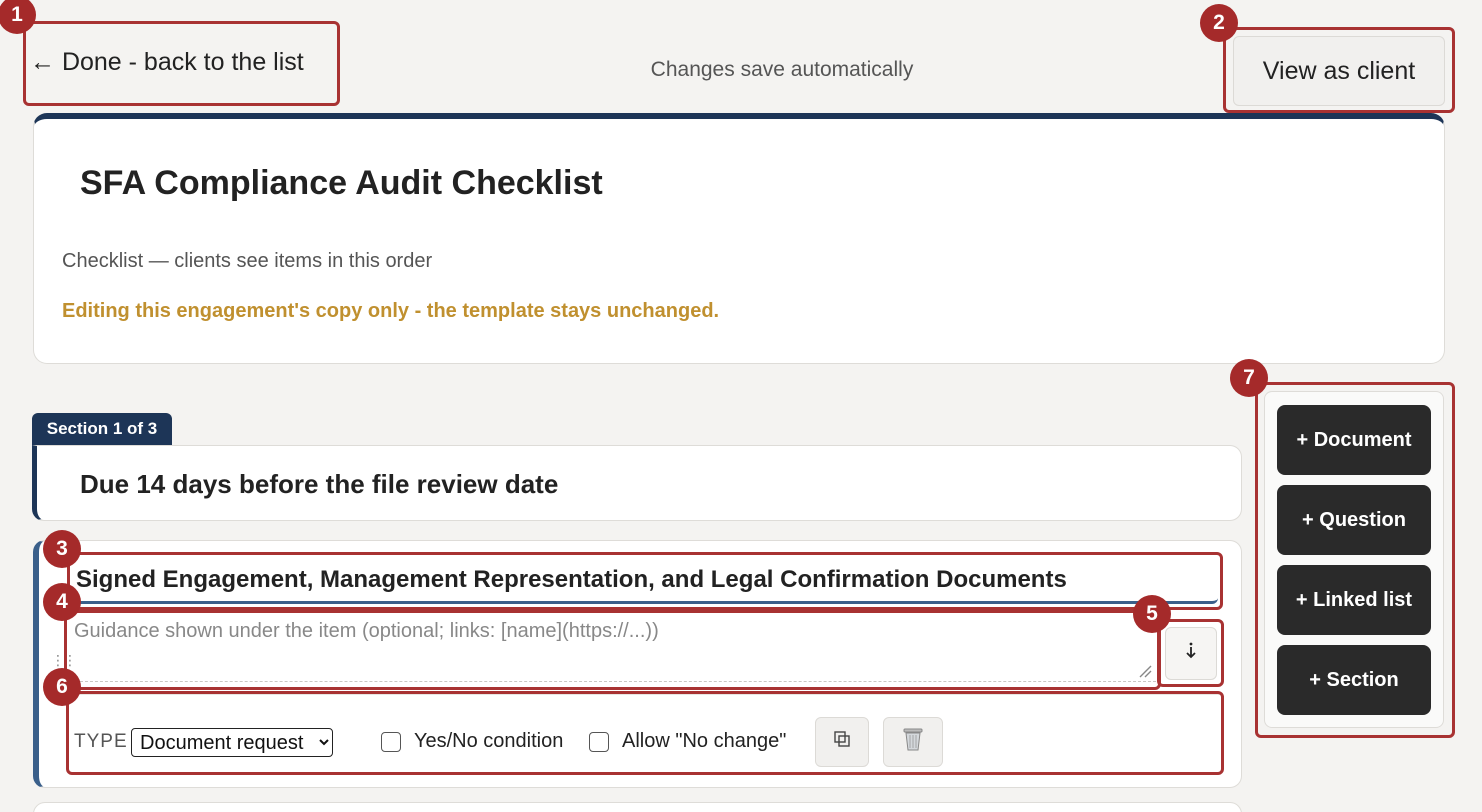 The width and height of the screenshot is (1482, 812). I want to click on allow-no-change-checkbox, so click(599, 742).